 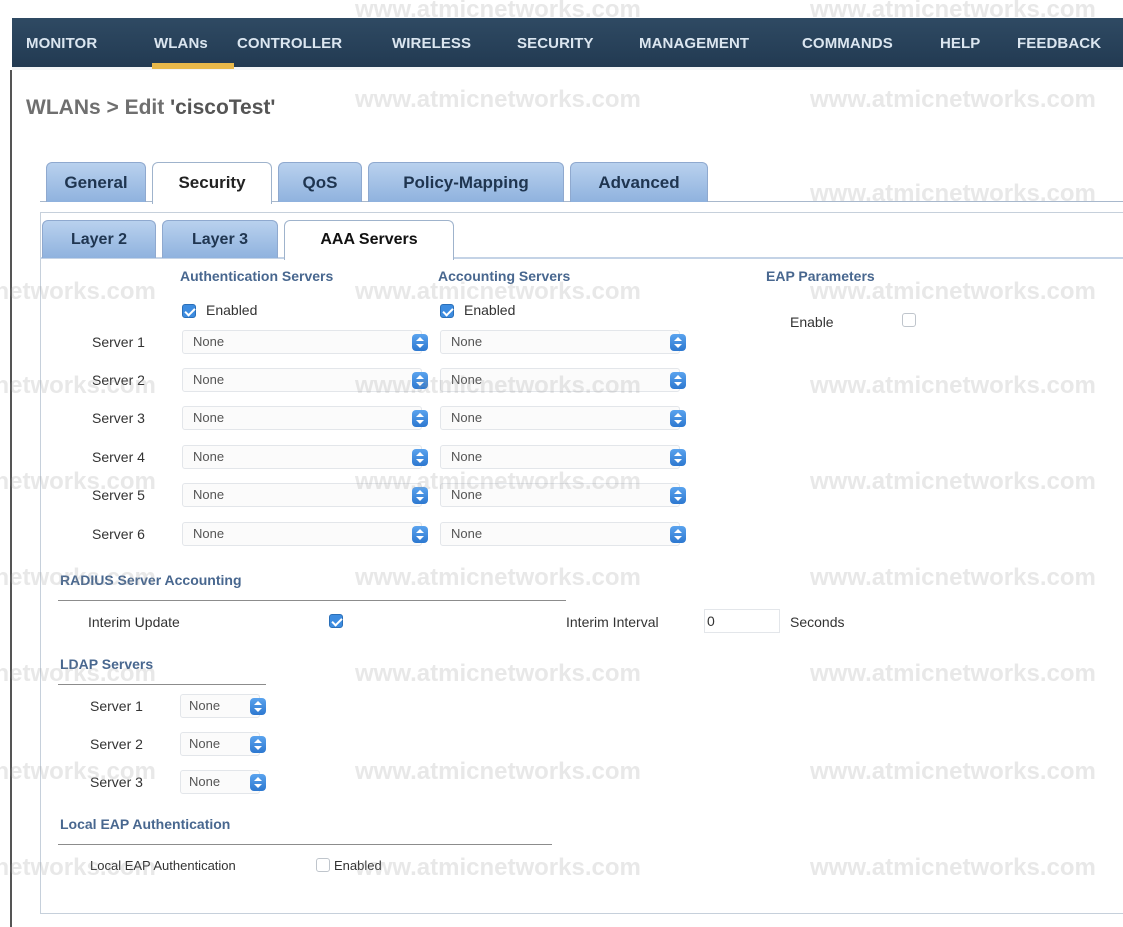 I want to click on acct-enabled-checkbox, so click(x=447, y=311).